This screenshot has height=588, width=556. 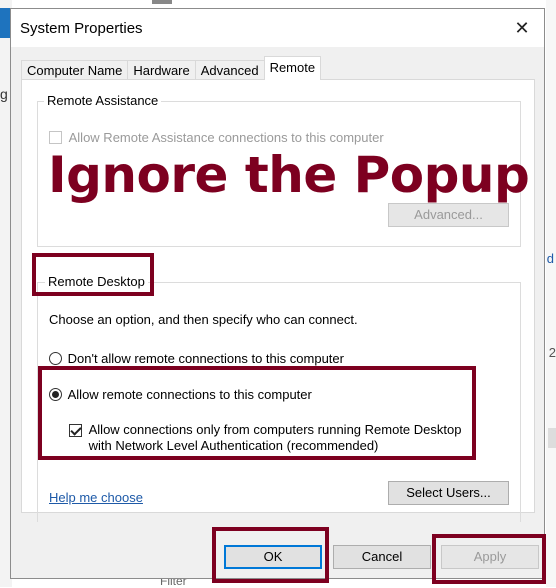 What do you see at coordinates (551, 293) in the screenshot?
I see `background-app-right-edge` at bounding box center [551, 293].